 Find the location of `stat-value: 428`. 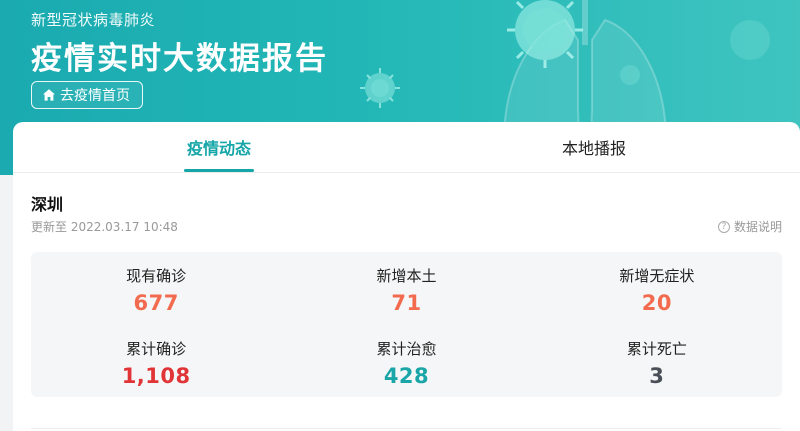

stat-value: 428 is located at coordinates (406, 375).